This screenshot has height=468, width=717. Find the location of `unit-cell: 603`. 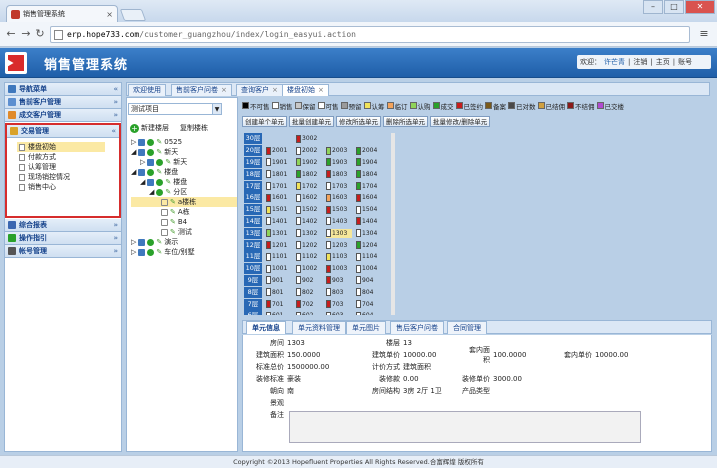

unit-cell: 603 is located at coordinates (339, 313).